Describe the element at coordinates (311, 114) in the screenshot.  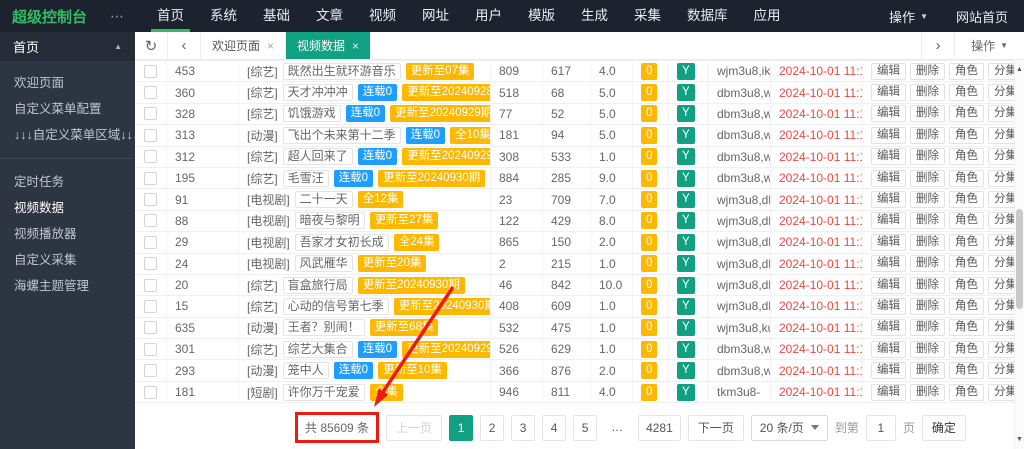
I see `row-title: 饥饿游戏` at that location.